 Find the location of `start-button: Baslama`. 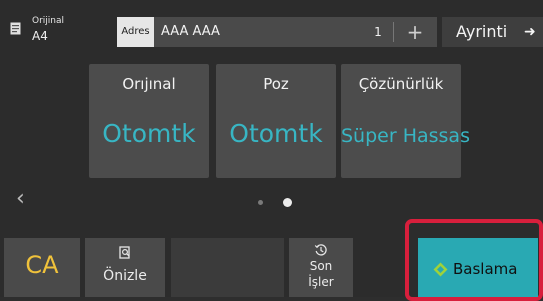

start-button: Baslama is located at coordinates (478, 267).